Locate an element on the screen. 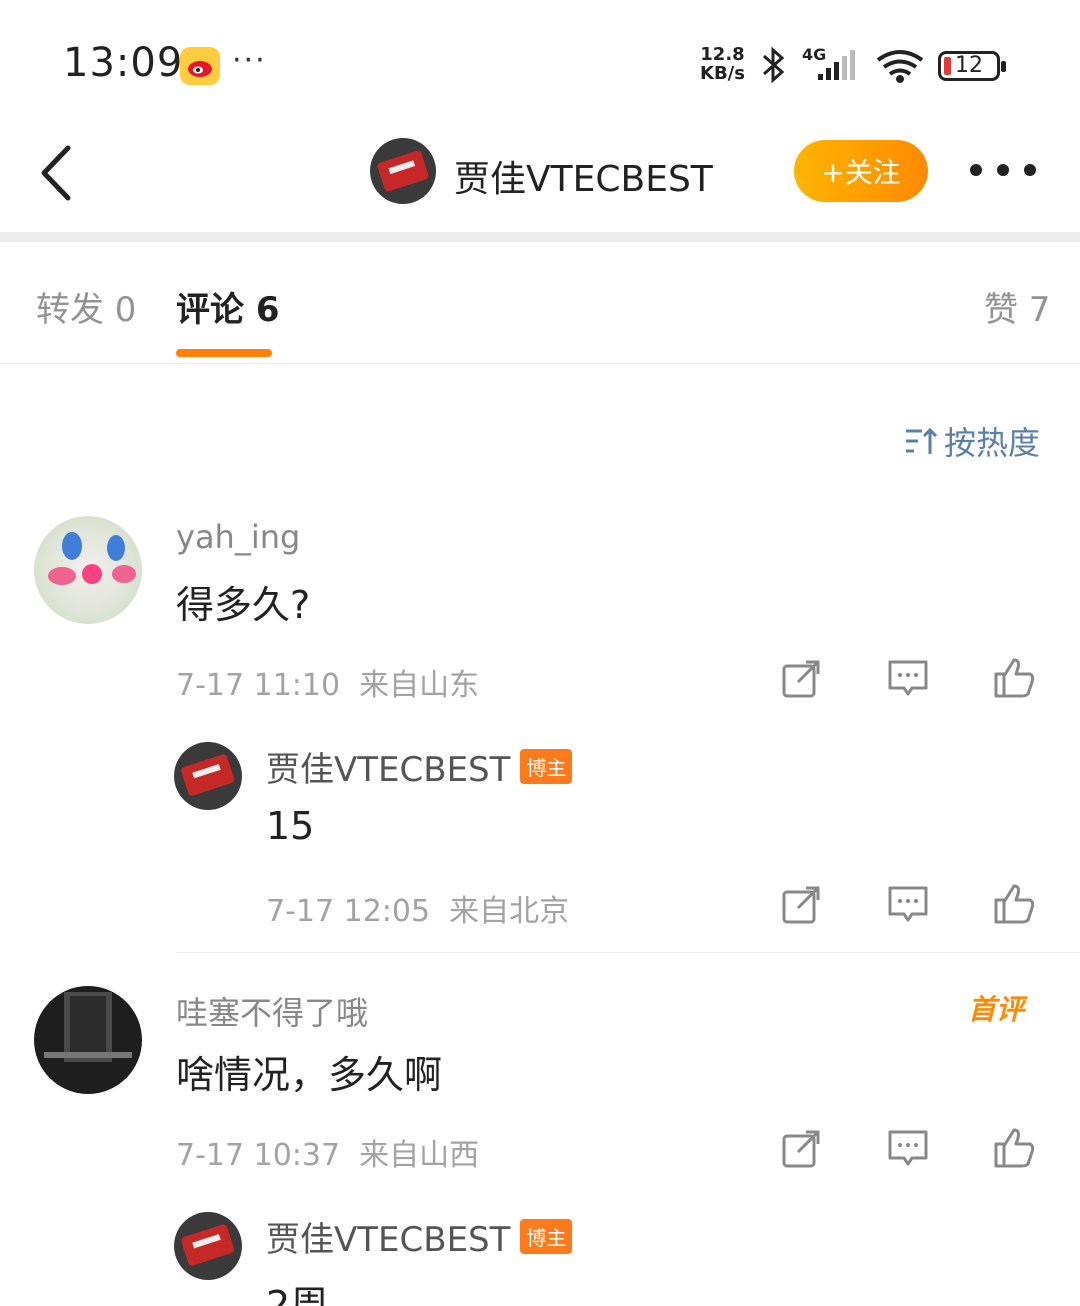  sort-label: 按热度 is located at coordinates (992, 443).